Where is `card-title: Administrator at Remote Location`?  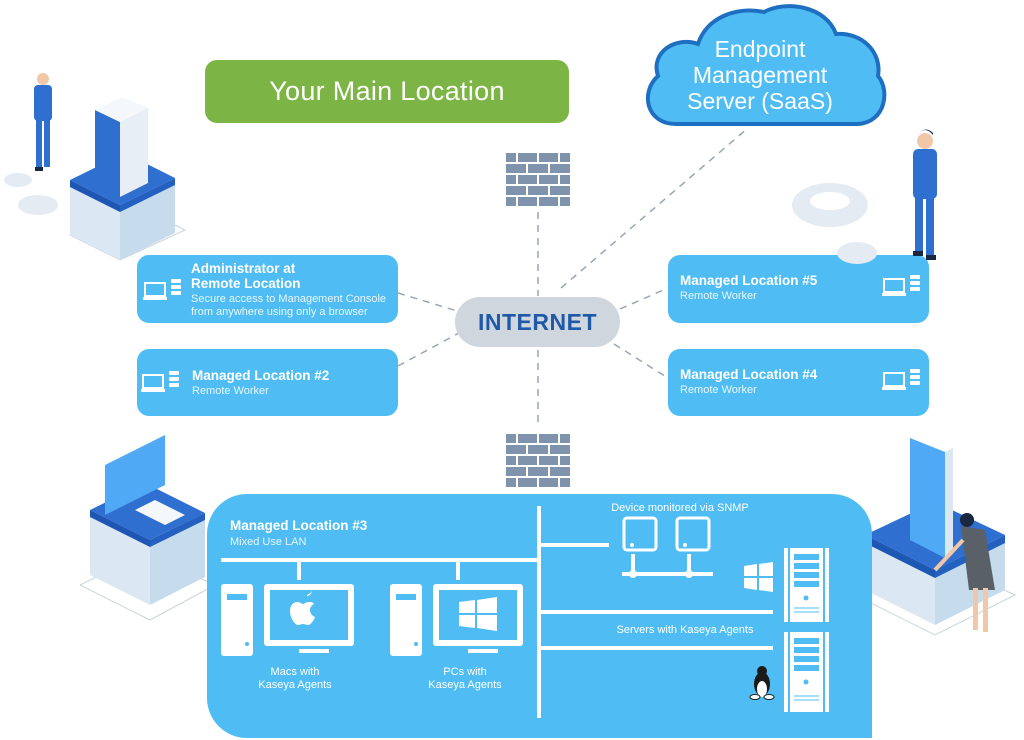 card-title: Administrator at Remote Location is located at coordinates (246, 276).